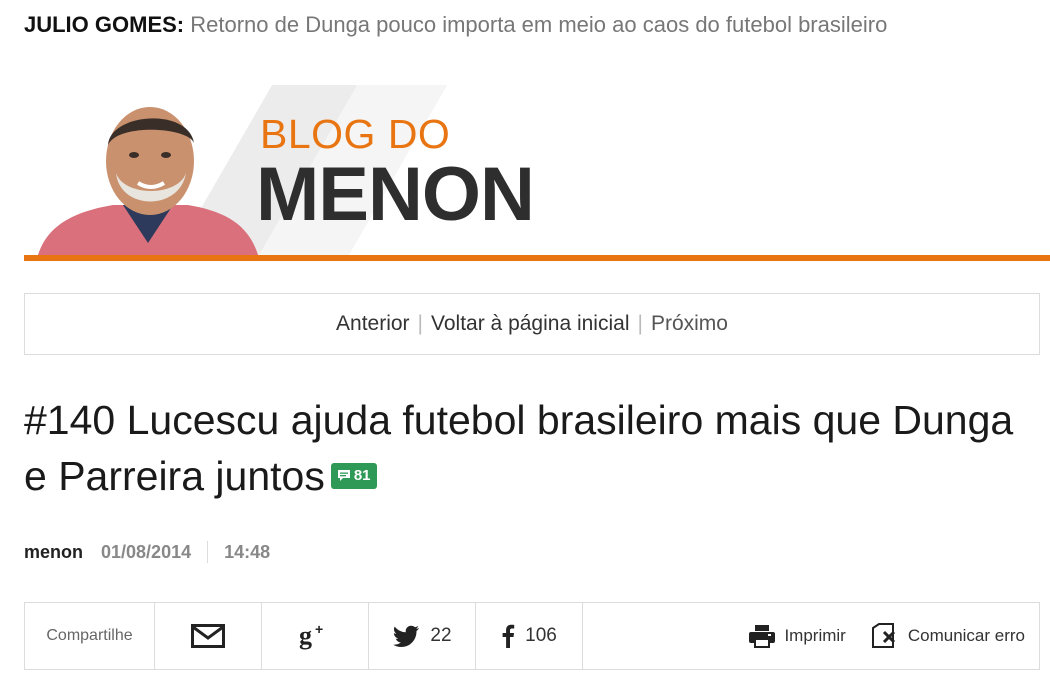 This screenshot has height=700, width=1050. I want to click on google-plus-icon: g +, so click(311, 636).